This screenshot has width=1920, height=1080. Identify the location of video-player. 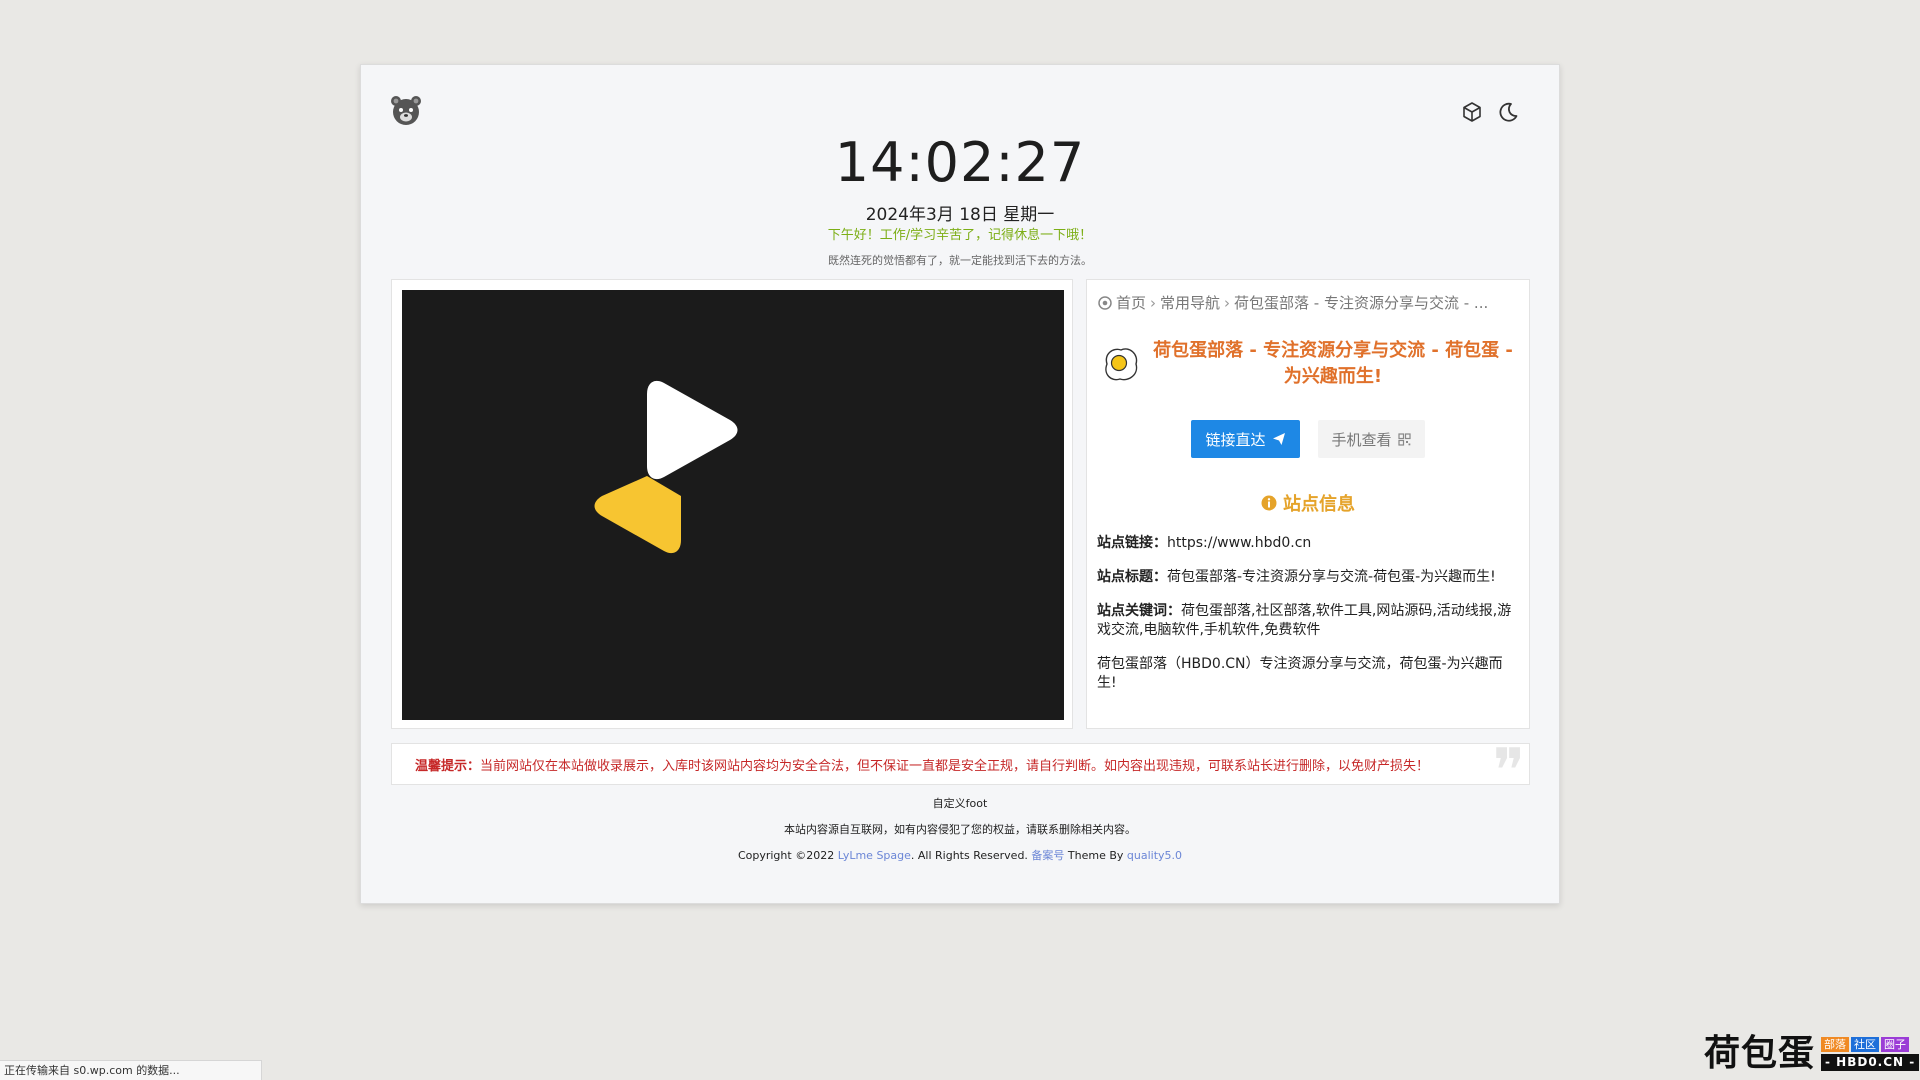
(733, 505).